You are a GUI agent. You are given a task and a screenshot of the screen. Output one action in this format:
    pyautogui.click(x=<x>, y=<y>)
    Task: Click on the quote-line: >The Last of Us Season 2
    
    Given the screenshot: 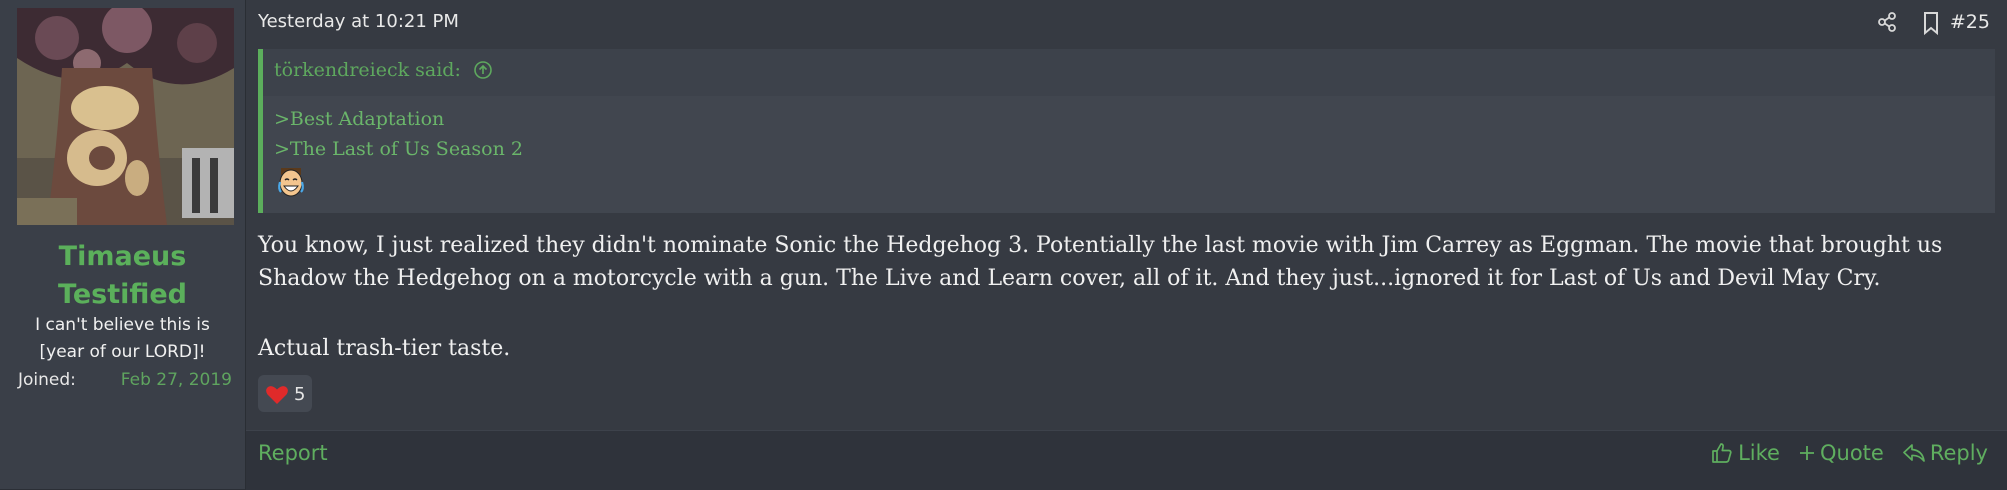 What is the action you would take?
    pyautogui.click(x=398, y=149)
    